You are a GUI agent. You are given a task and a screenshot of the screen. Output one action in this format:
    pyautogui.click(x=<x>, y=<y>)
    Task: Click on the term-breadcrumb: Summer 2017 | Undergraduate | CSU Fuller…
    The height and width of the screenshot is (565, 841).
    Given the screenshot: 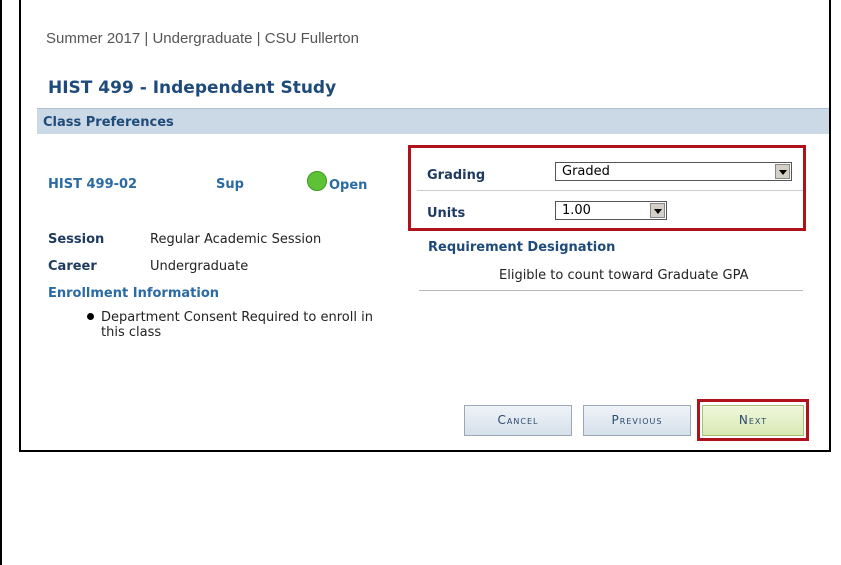 What is the action you would take?
    pyautogui.click(x=202, y=38)
    